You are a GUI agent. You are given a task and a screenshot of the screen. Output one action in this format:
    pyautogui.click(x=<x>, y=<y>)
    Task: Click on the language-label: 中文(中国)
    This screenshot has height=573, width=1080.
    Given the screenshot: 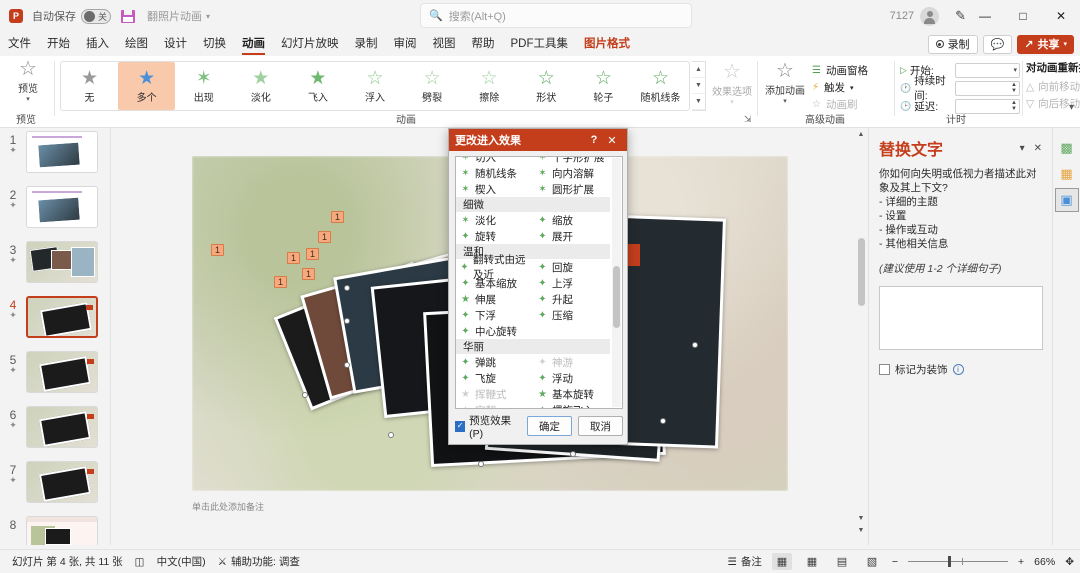 What is the action you would take?
    pyautogui.click(x=181, y=561)
    